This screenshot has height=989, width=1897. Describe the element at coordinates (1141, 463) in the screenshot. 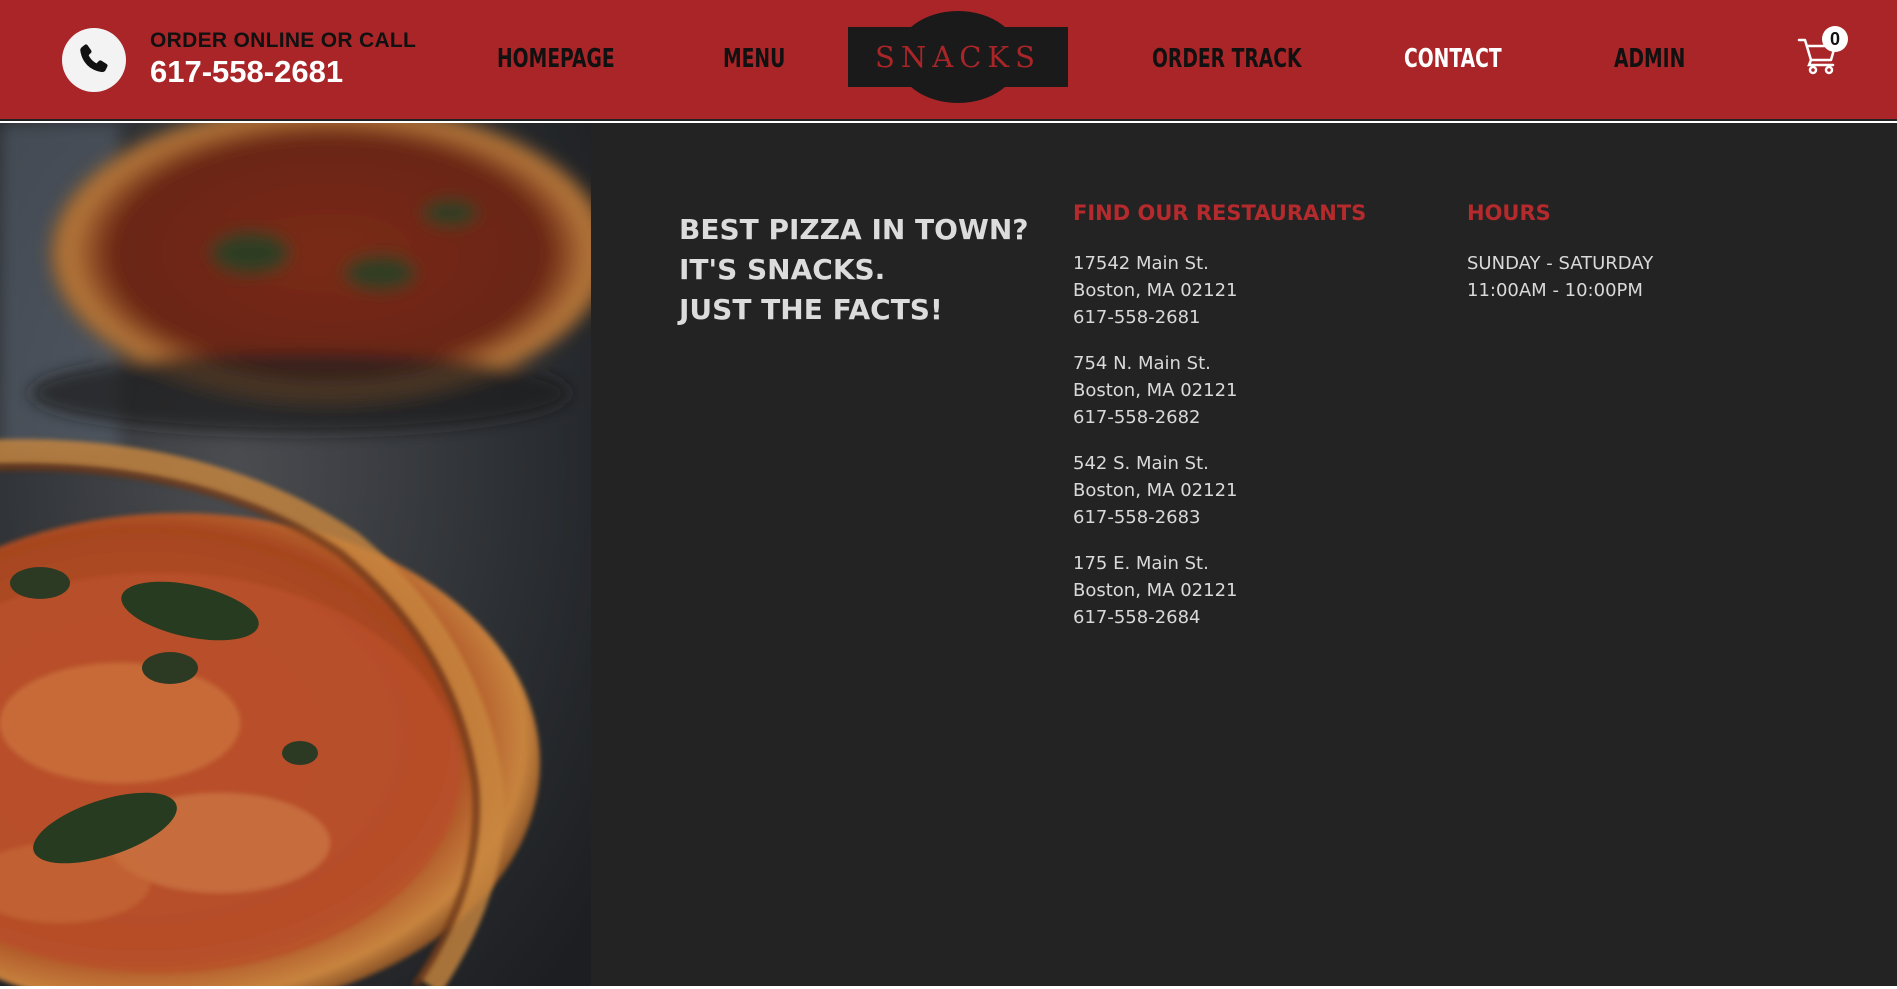

I see `address-street: 542 S. Main St.` at that location.